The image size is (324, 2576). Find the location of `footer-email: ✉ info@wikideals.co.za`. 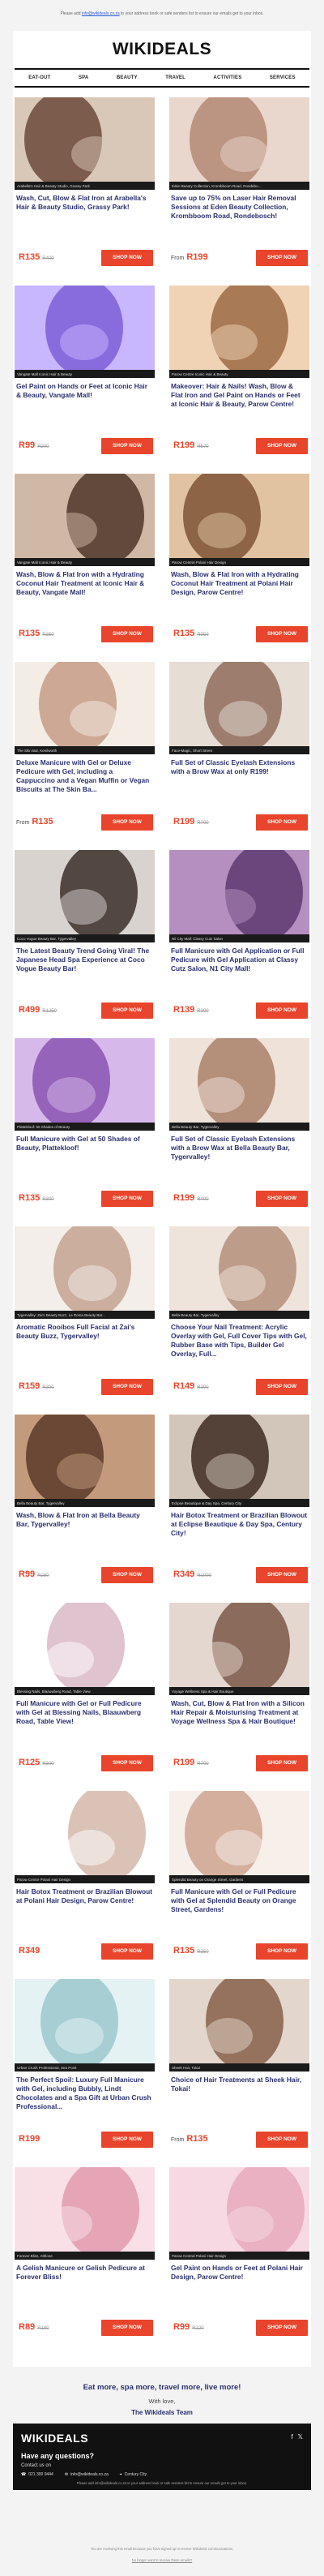

footer-email: ✉ info@wikideals.co.za is located at coordinates (87, 2474).